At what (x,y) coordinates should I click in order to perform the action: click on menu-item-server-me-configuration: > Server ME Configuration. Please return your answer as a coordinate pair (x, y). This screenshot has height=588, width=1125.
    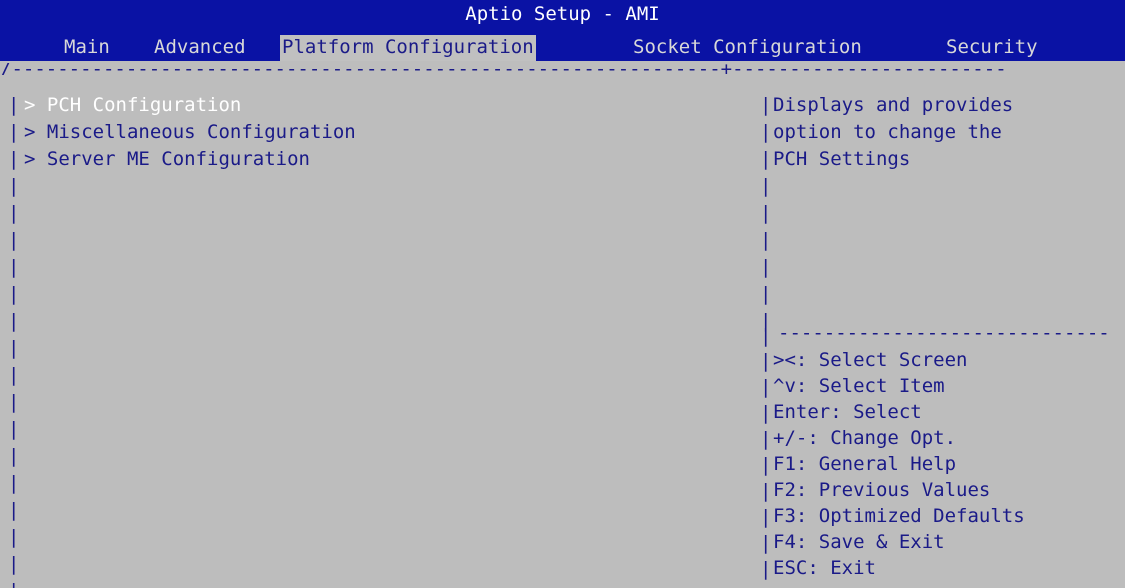
    Looking at the image, I should click on (190, 159).